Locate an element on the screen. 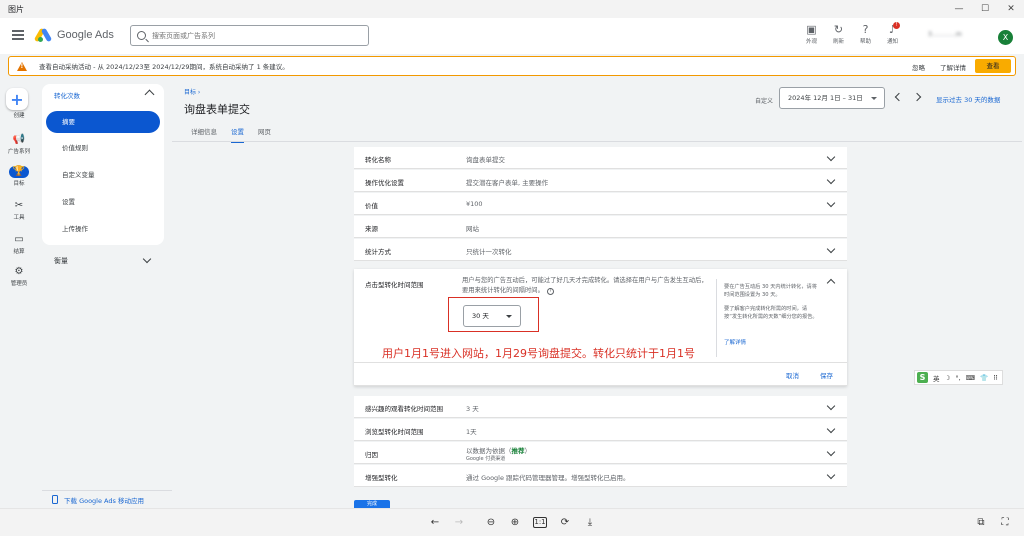 Image resolution: width=1024 pixels, height=536 pixels. billing-icon: ▭ is located at coordinates (19, 239).